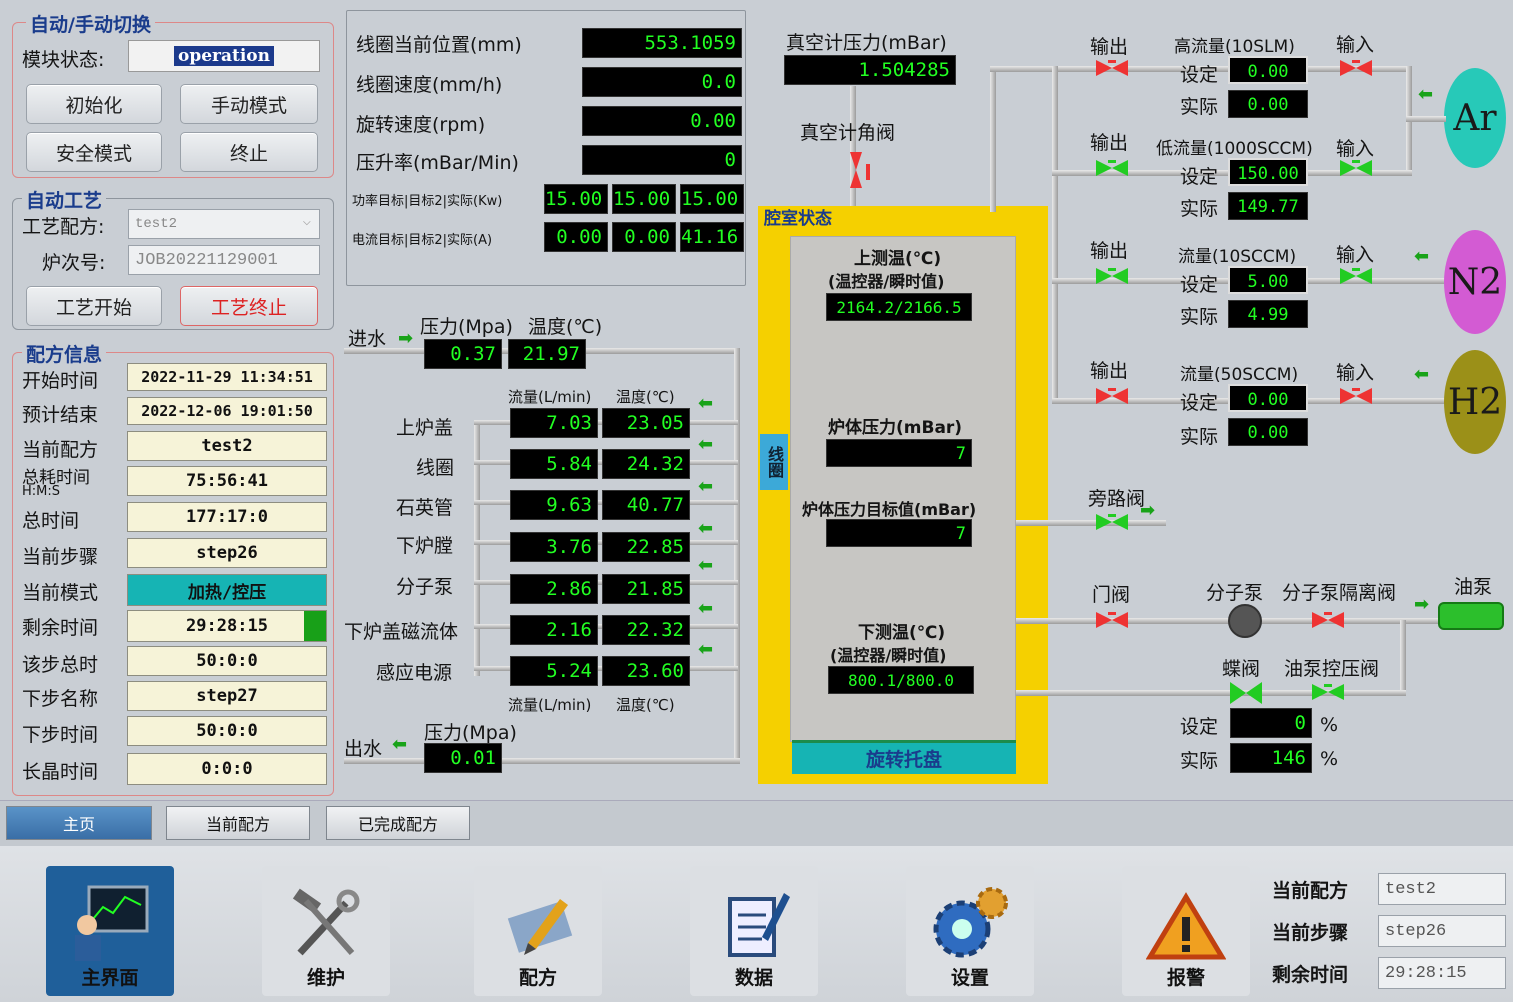 Image resolution: width=1513 pixels, height=1002 pixels. Describe the element at coordinates (249, 104) in the screenshot. I see `manual-mode-button: 手动模式` at that location.